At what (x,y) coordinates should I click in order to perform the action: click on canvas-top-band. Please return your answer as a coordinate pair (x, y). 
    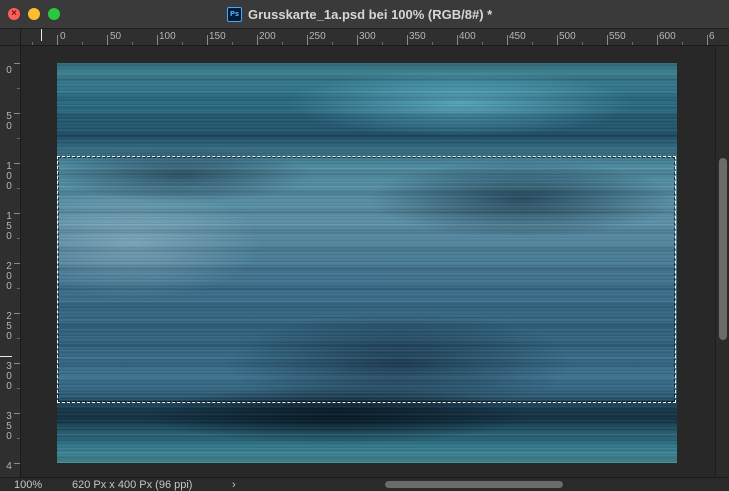
    Looking at the image, I should click on (367, 68).